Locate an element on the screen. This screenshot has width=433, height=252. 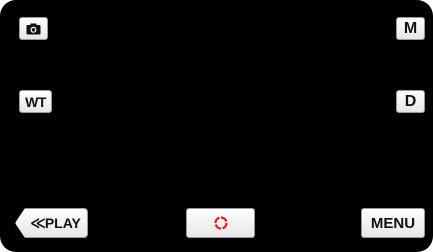
display-button: D is located at coordinates (410, 101).